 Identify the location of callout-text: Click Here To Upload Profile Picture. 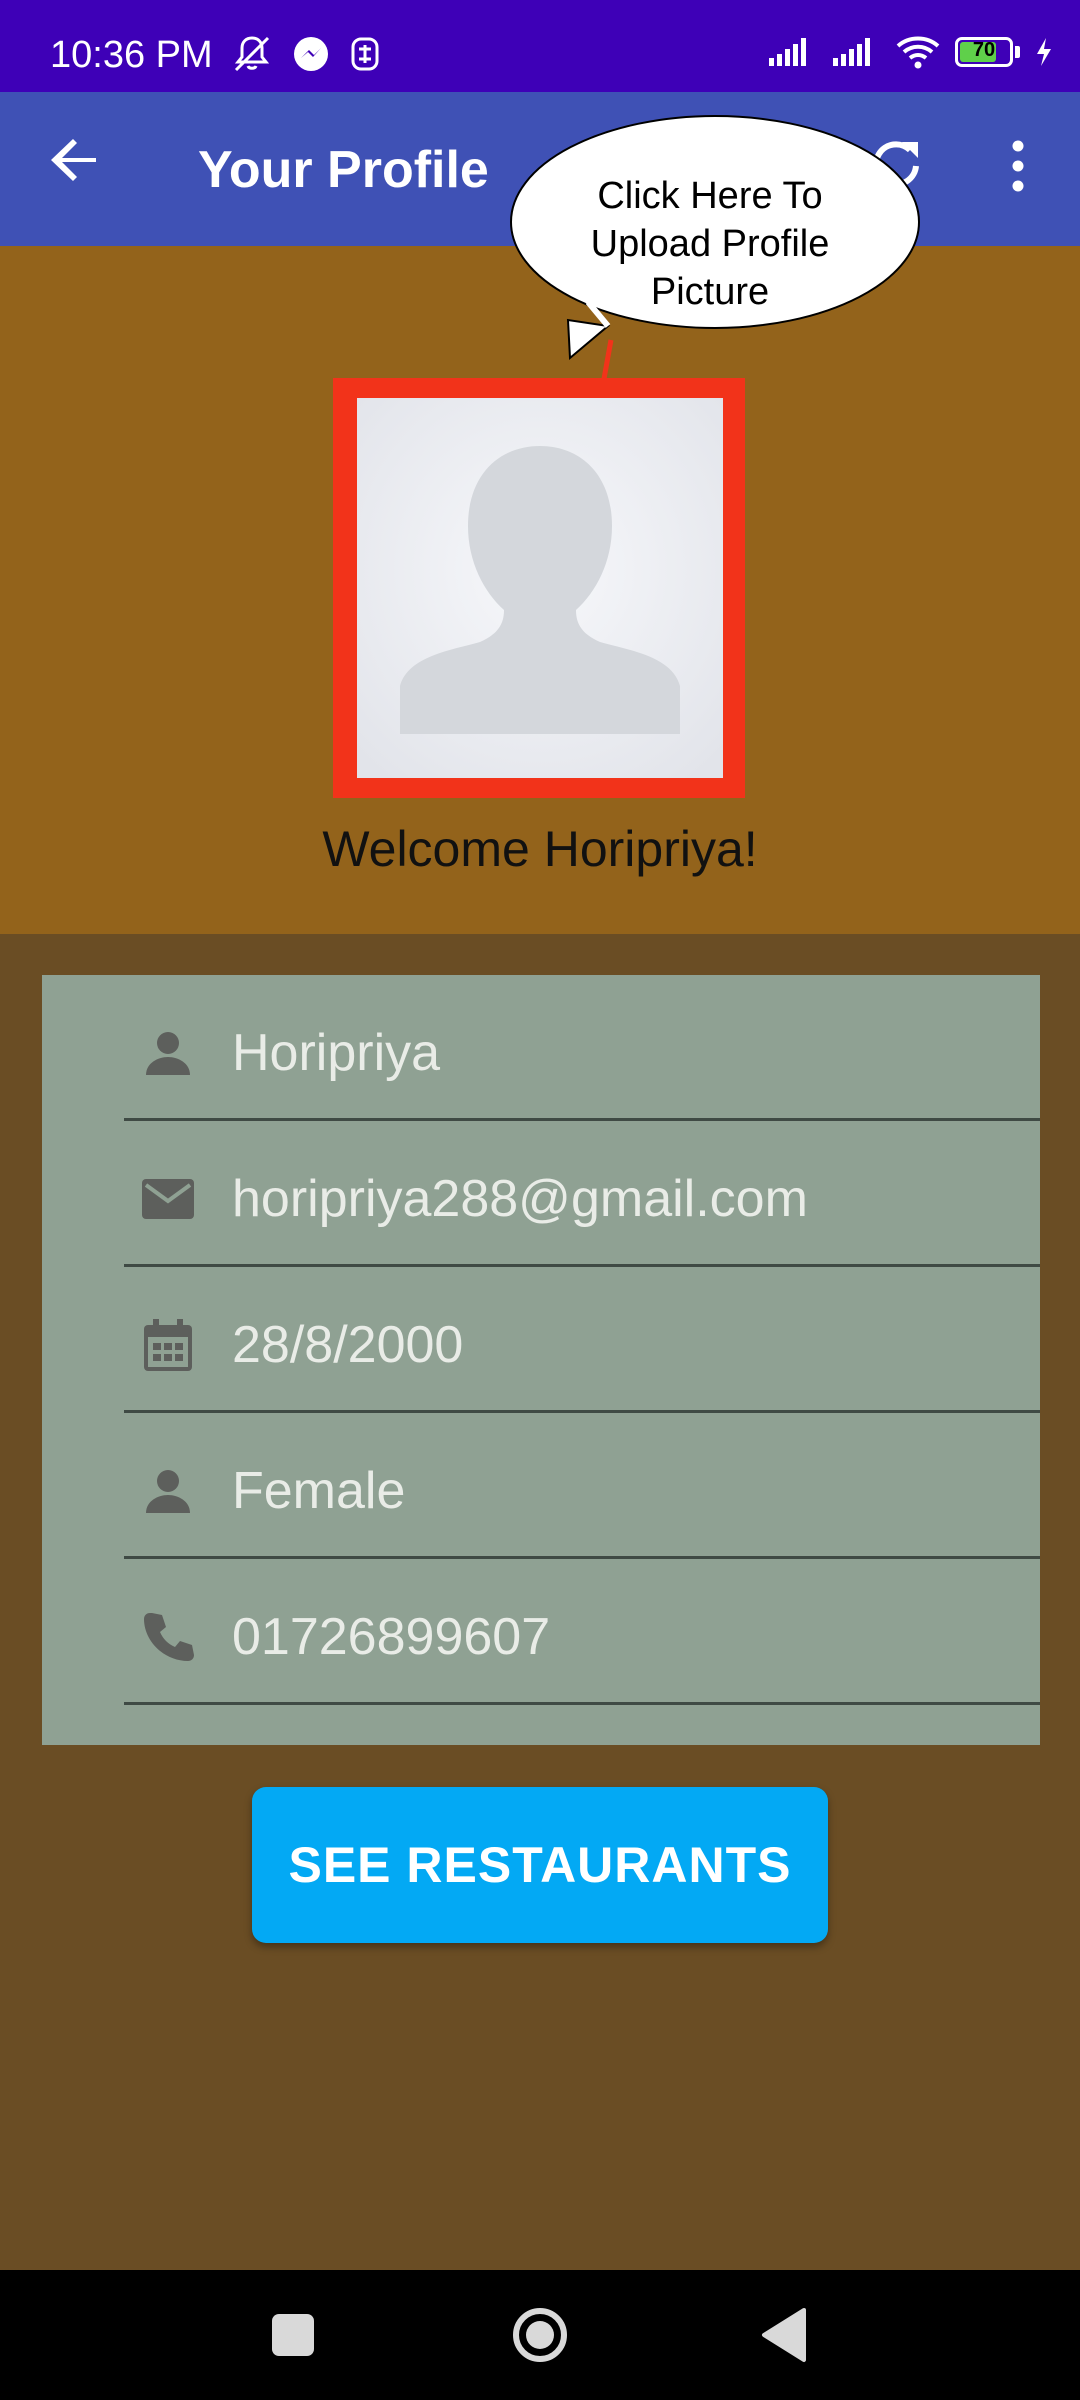
(710, 244).